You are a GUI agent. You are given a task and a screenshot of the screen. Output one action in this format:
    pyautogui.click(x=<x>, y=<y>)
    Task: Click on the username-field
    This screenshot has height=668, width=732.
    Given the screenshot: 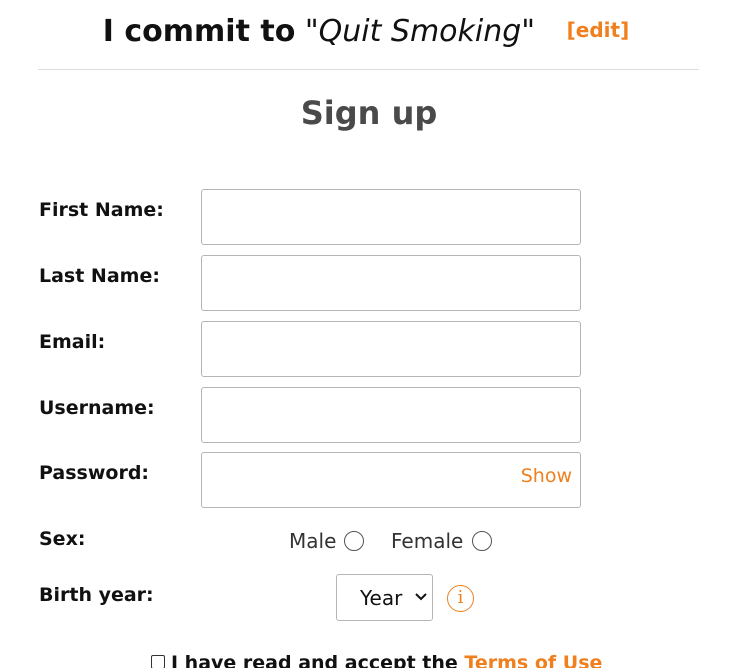 What is the action you would take?
    pyautogui.click(x=391, y=415)
    